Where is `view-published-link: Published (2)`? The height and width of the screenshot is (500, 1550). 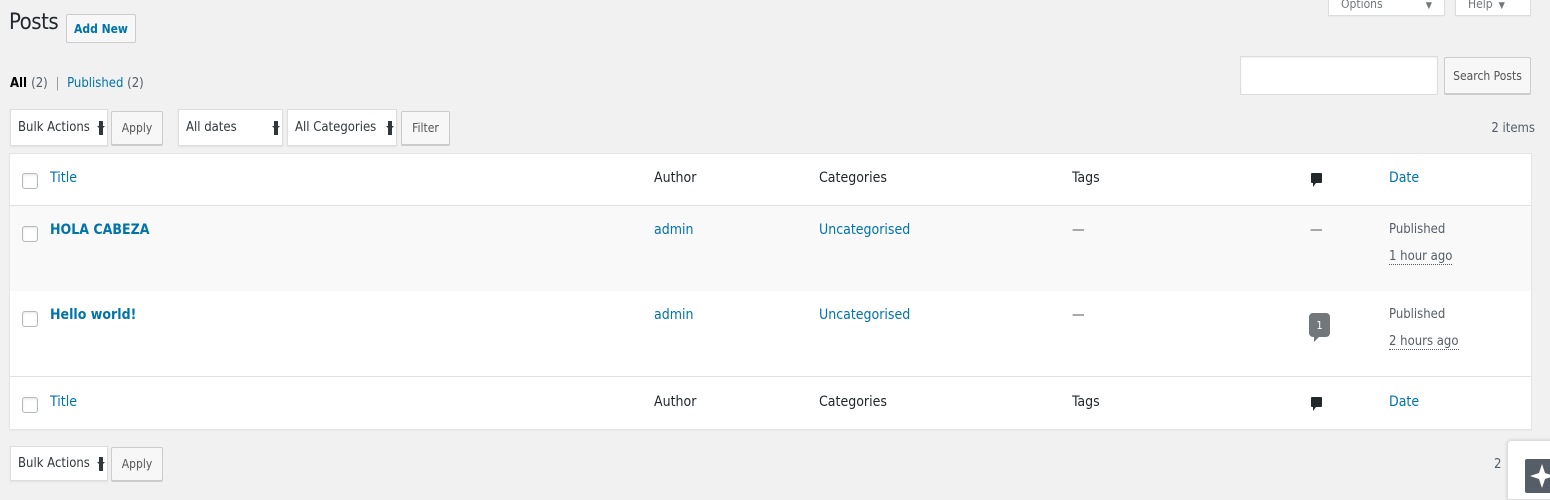 view-published-link: Published (2) is located at coordinates (105, 83).